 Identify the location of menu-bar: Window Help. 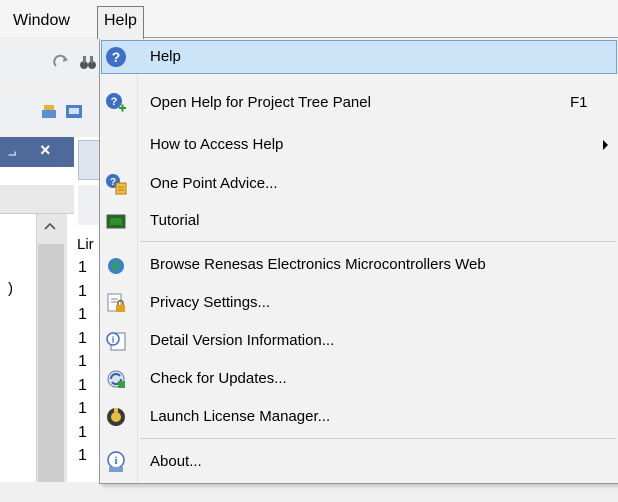
(309, 19).